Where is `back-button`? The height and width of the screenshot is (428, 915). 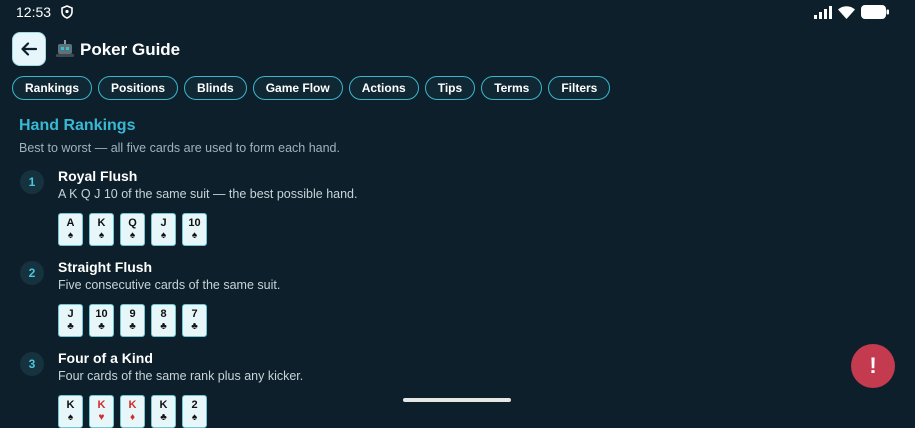
back-button is located at coordinates (29, 49).